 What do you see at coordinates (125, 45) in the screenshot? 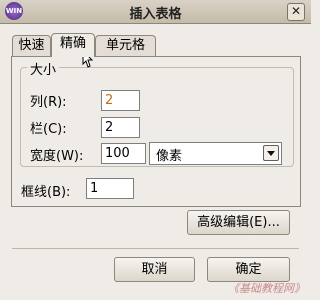
I see `tab-cell: 单元格` at bounding box center [125, 45].